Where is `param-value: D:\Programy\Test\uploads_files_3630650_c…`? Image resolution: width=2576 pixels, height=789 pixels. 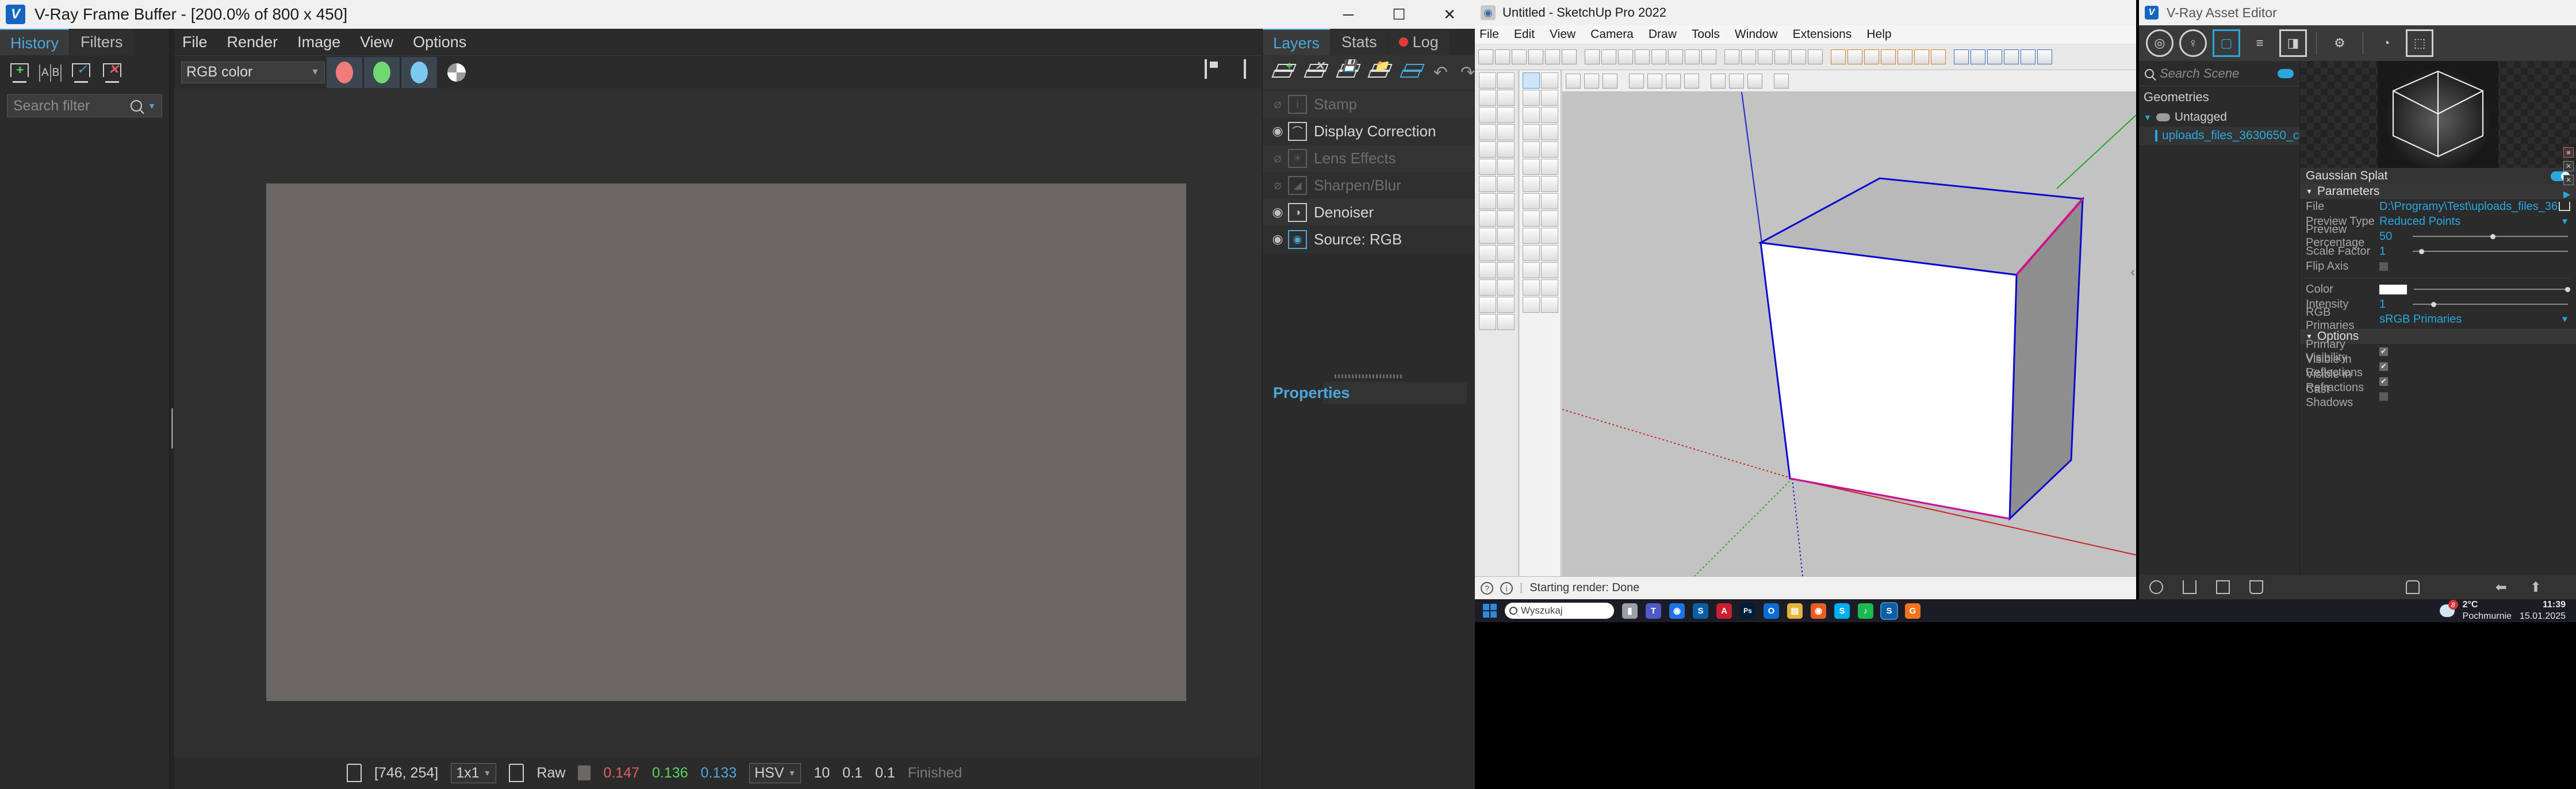 param-value: D:\Programy\Test\uploads_files_3630650_c… is located at coordinates (2469, 206).